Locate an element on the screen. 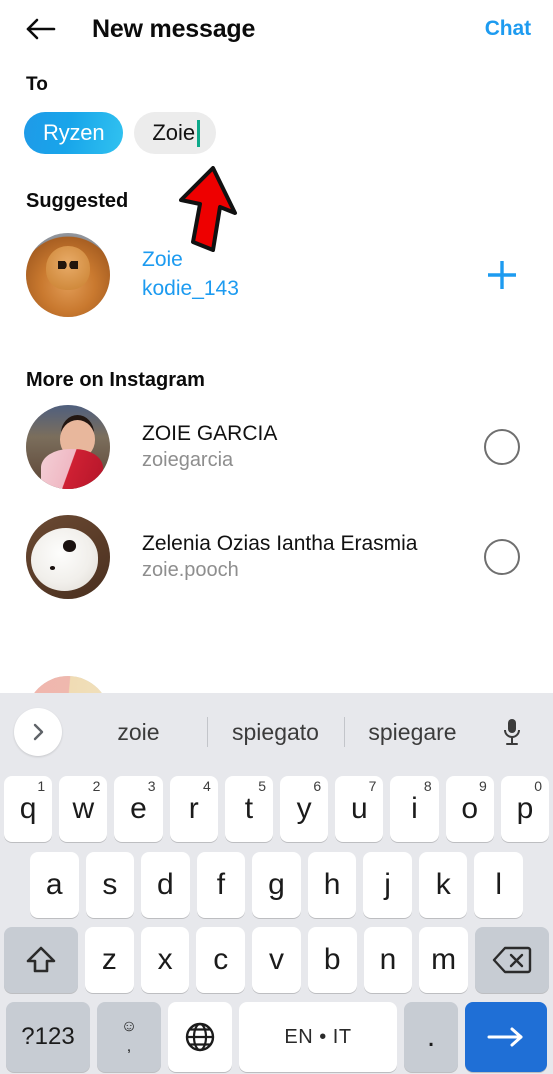 The width and height of the screenshot is (553, 1074). key-g: g is located at coordinates (276, 884).